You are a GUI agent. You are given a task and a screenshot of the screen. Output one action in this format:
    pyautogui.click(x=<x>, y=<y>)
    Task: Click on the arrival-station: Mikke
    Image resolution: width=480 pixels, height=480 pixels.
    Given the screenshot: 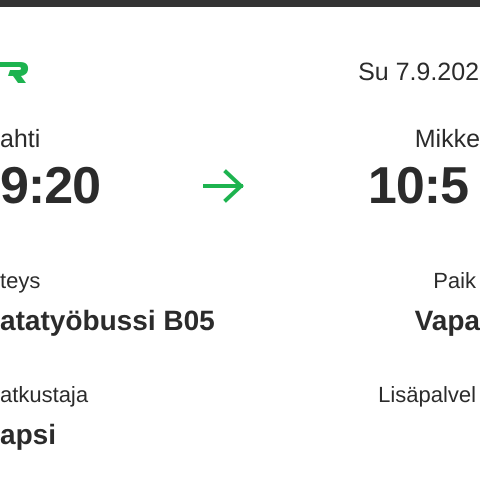 What is the action you would take?
    pyautogui.click(x=447, y=139)
    